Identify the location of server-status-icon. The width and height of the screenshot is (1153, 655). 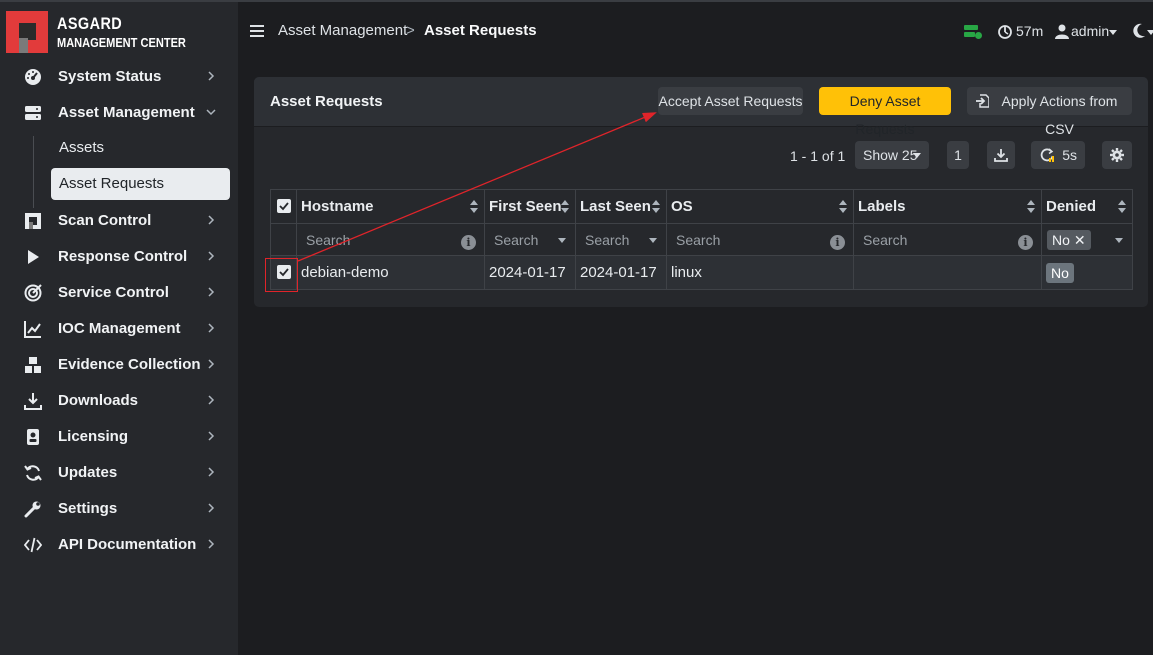
(973, 32).